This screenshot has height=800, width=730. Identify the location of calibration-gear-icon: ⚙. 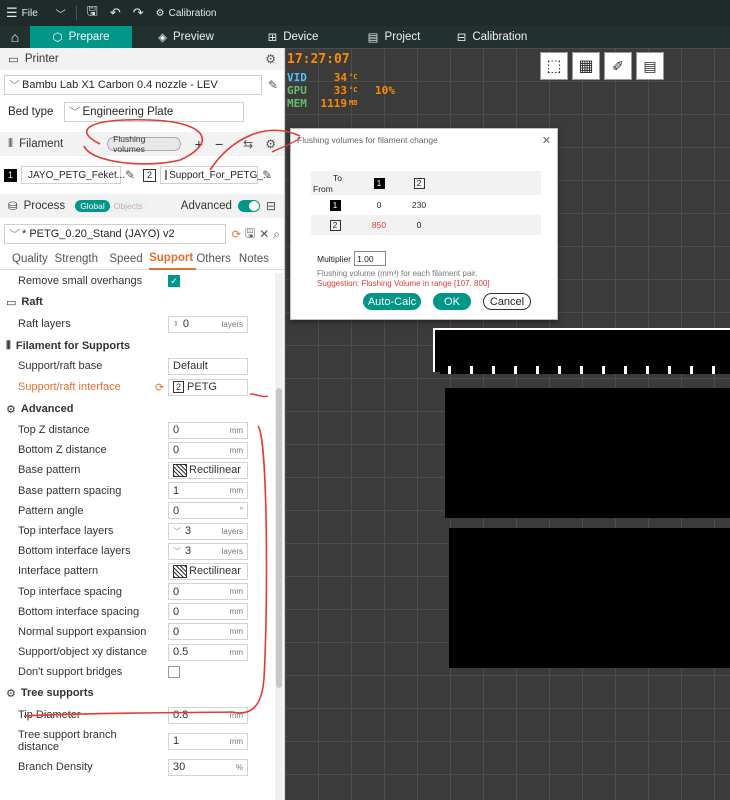
(160, 13).